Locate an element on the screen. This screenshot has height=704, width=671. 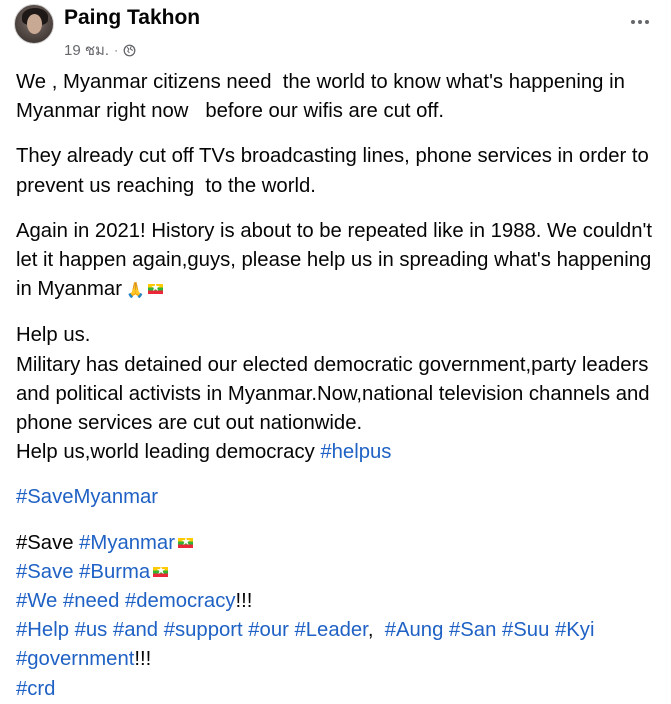
hashtag-link: #Burma is located at coordinates (114, 572).